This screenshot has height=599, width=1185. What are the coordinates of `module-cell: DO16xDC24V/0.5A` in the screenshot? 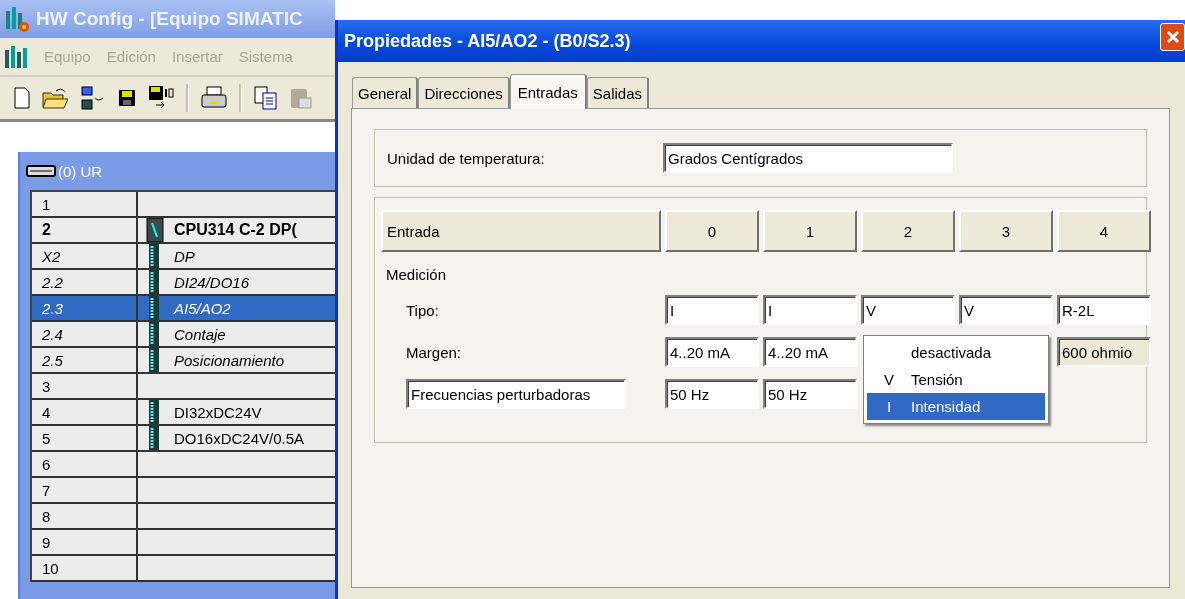 It's located at (236, 439).